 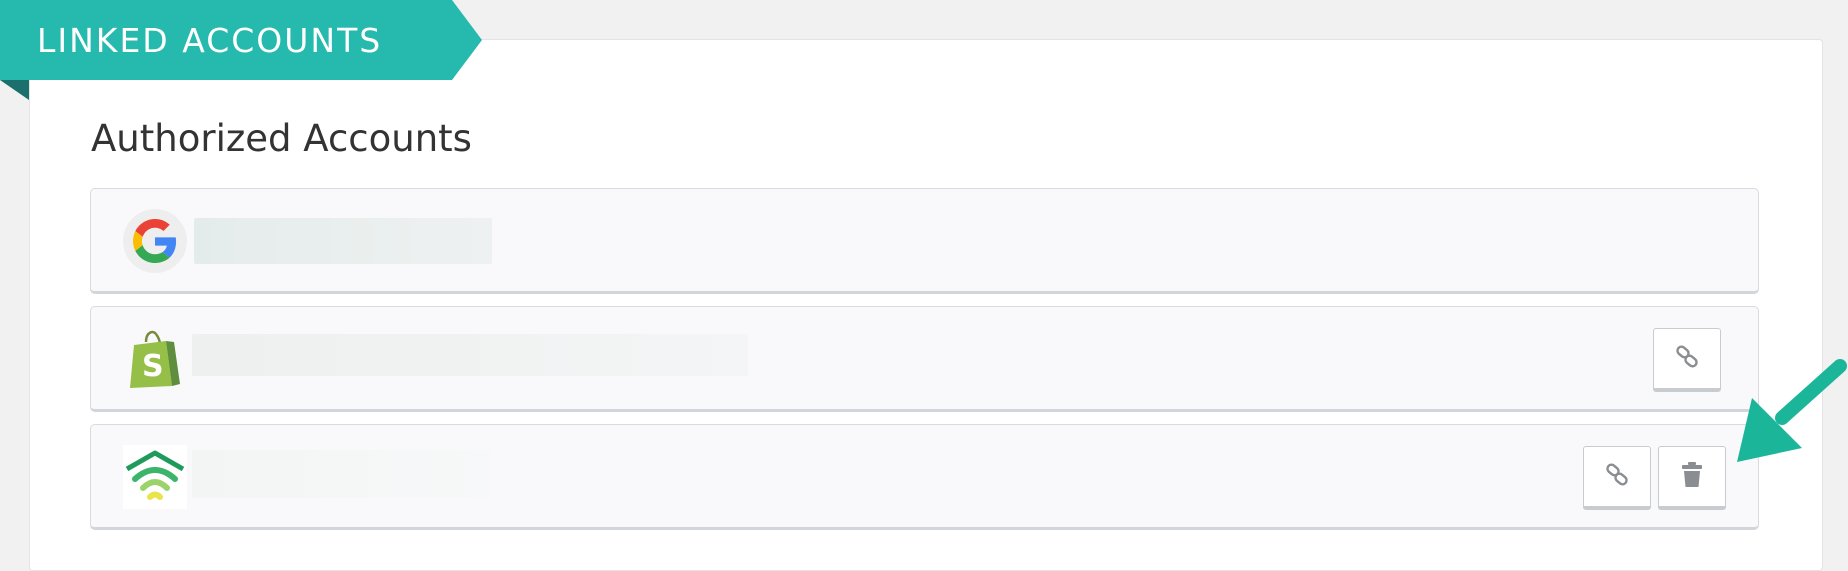 I want to click on ribbon-label: LINKED ACCOUNTS, so click(x=210, y=40).